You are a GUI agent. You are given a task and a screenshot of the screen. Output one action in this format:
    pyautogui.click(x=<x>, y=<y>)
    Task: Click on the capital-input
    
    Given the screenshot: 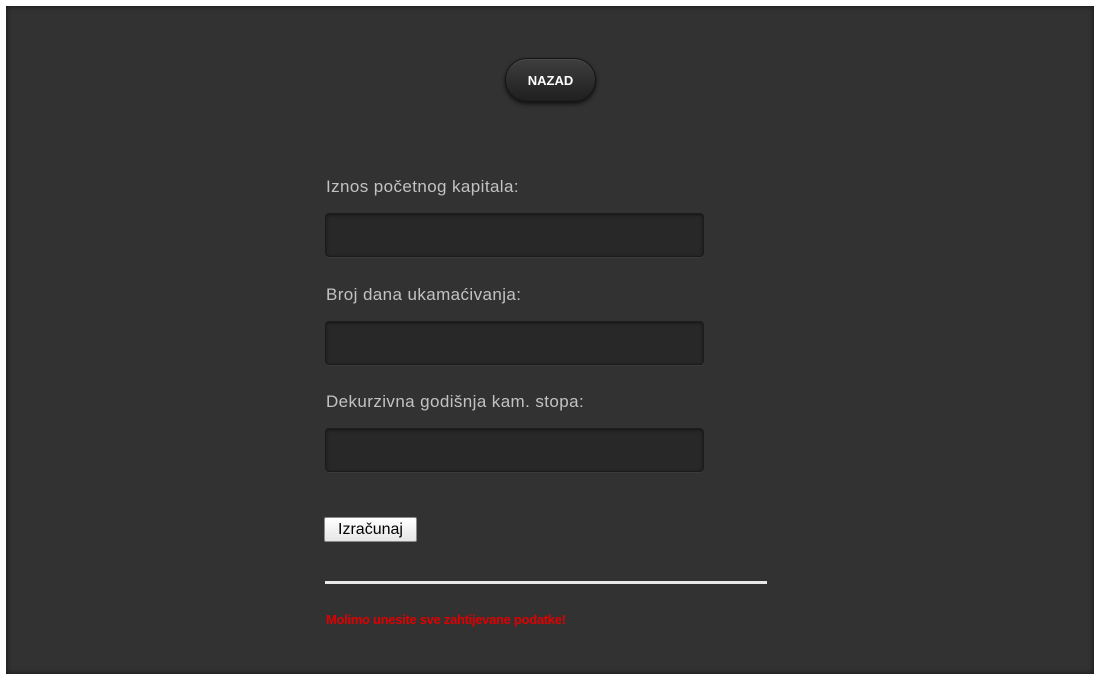 What is the action you would take?
    pyautogui.click(x=514, y=235)
    